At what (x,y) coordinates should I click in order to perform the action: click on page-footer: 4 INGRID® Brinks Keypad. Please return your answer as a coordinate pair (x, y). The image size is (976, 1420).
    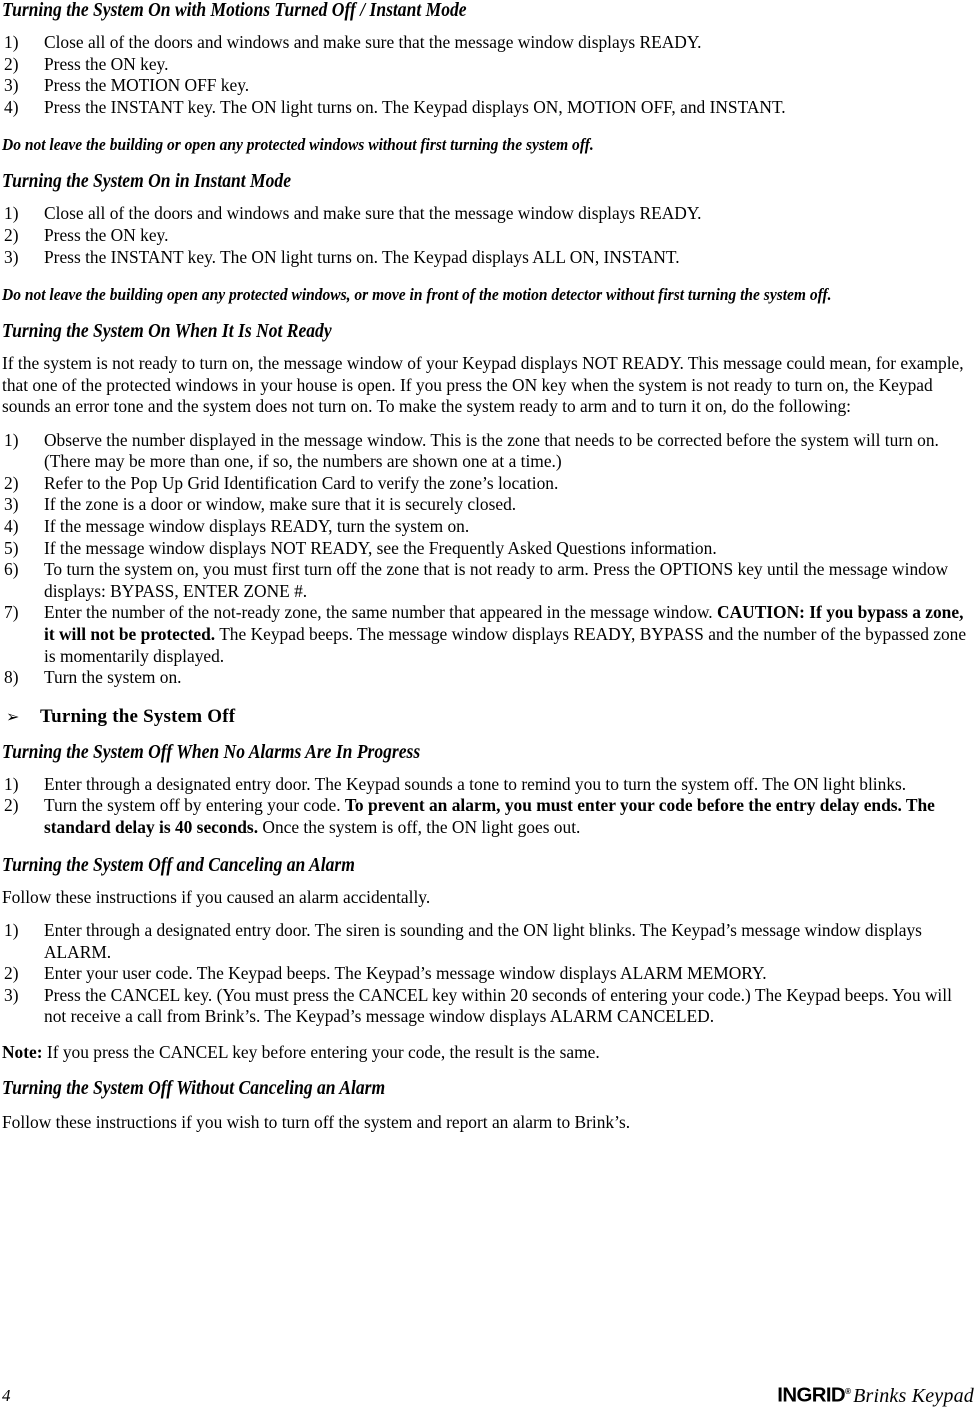
    Looking at the image, I should click on (488, 1391).